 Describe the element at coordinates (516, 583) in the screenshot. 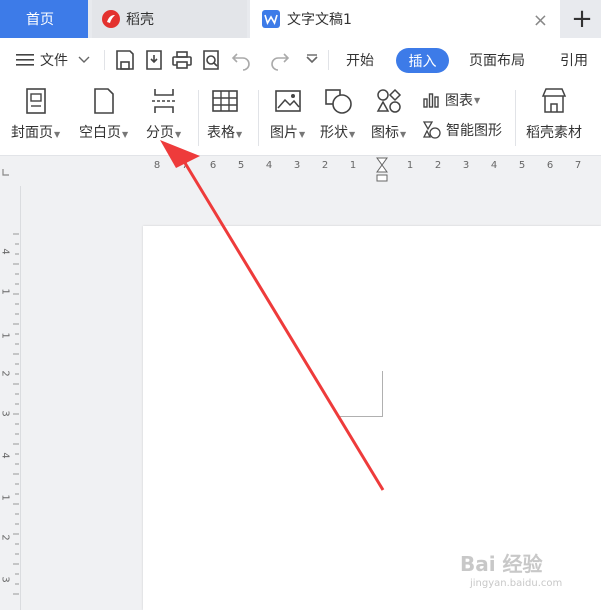

I see `watermark-url: jingyan.baidu.com` at that location.